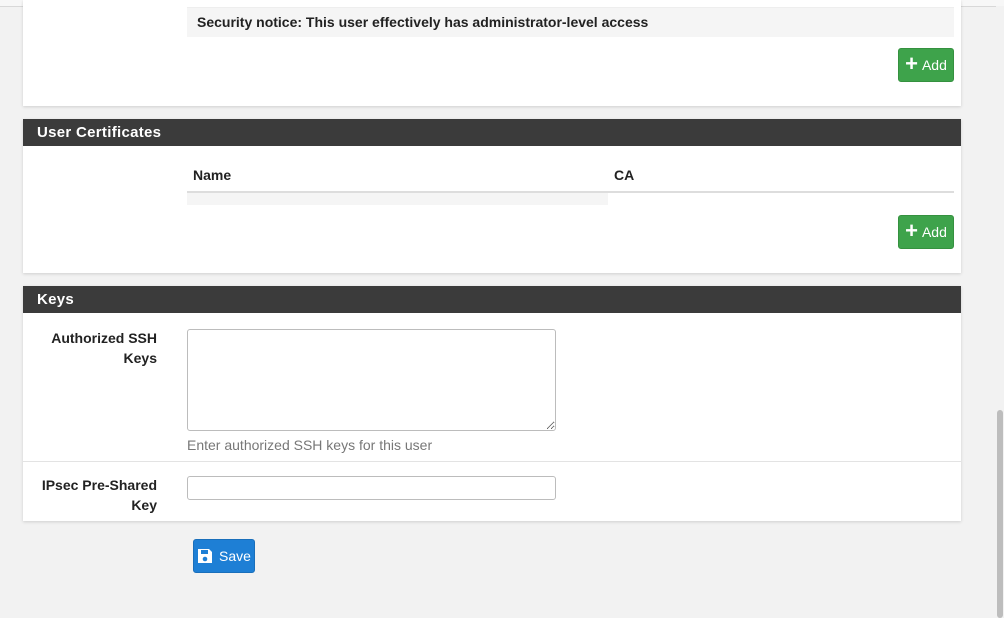  I want to click on save-label: Save, so click(235, 556).